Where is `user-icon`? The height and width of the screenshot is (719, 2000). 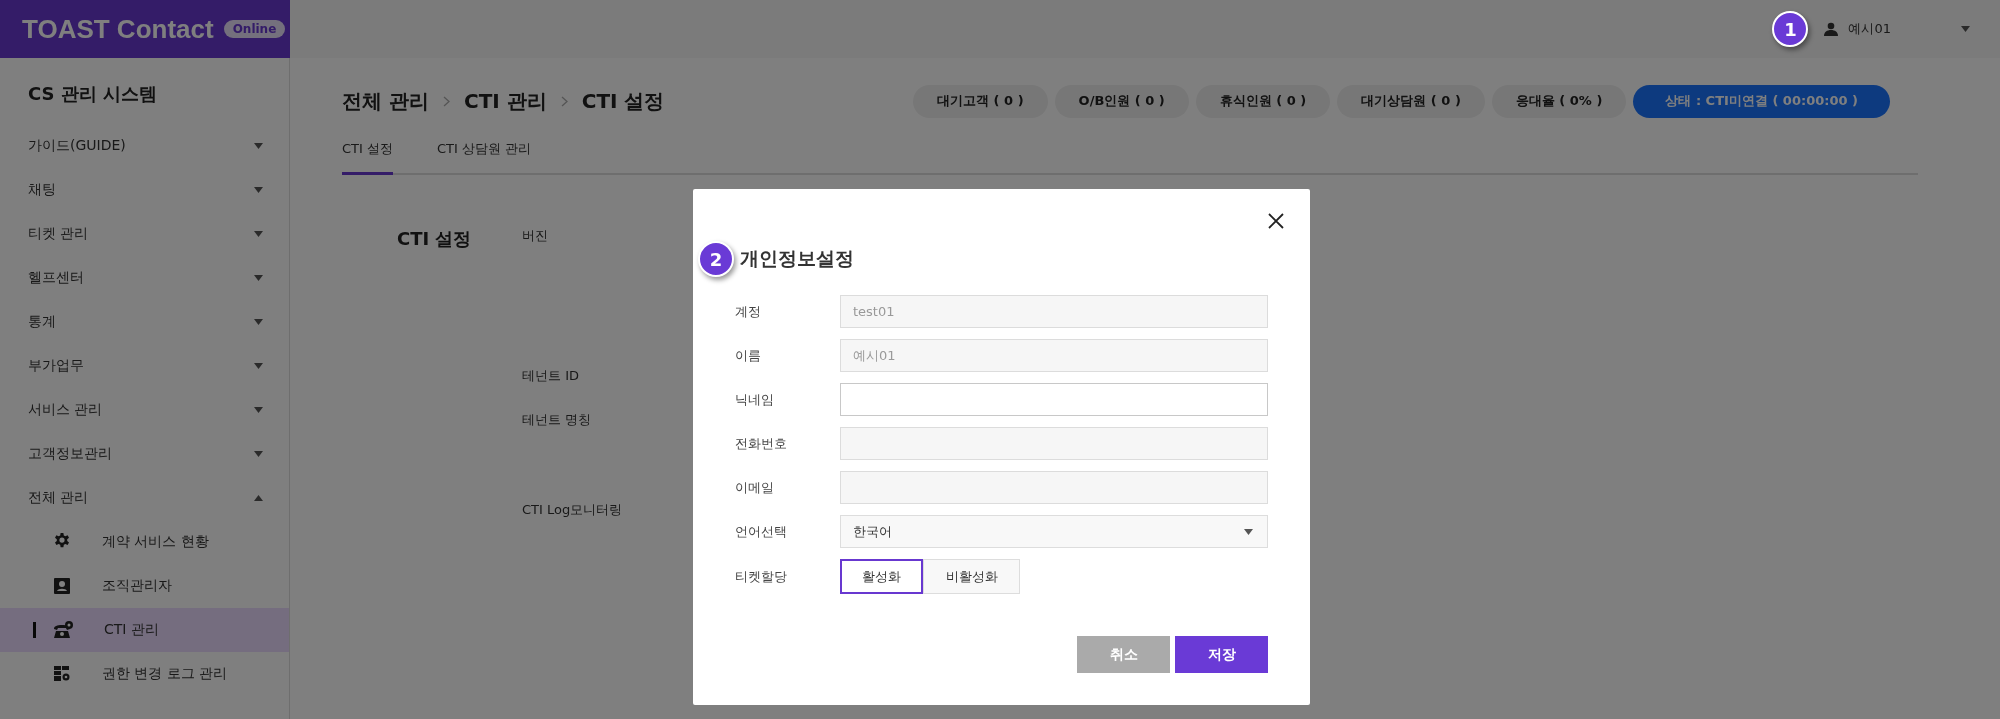
user-icon is located at coordinates (1831, 29).